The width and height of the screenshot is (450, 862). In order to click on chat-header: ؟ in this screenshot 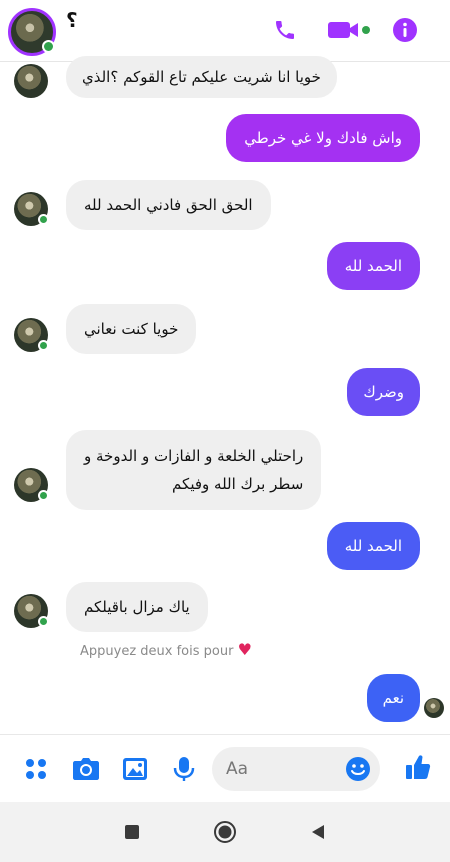, I will do `click(225, 31)`.